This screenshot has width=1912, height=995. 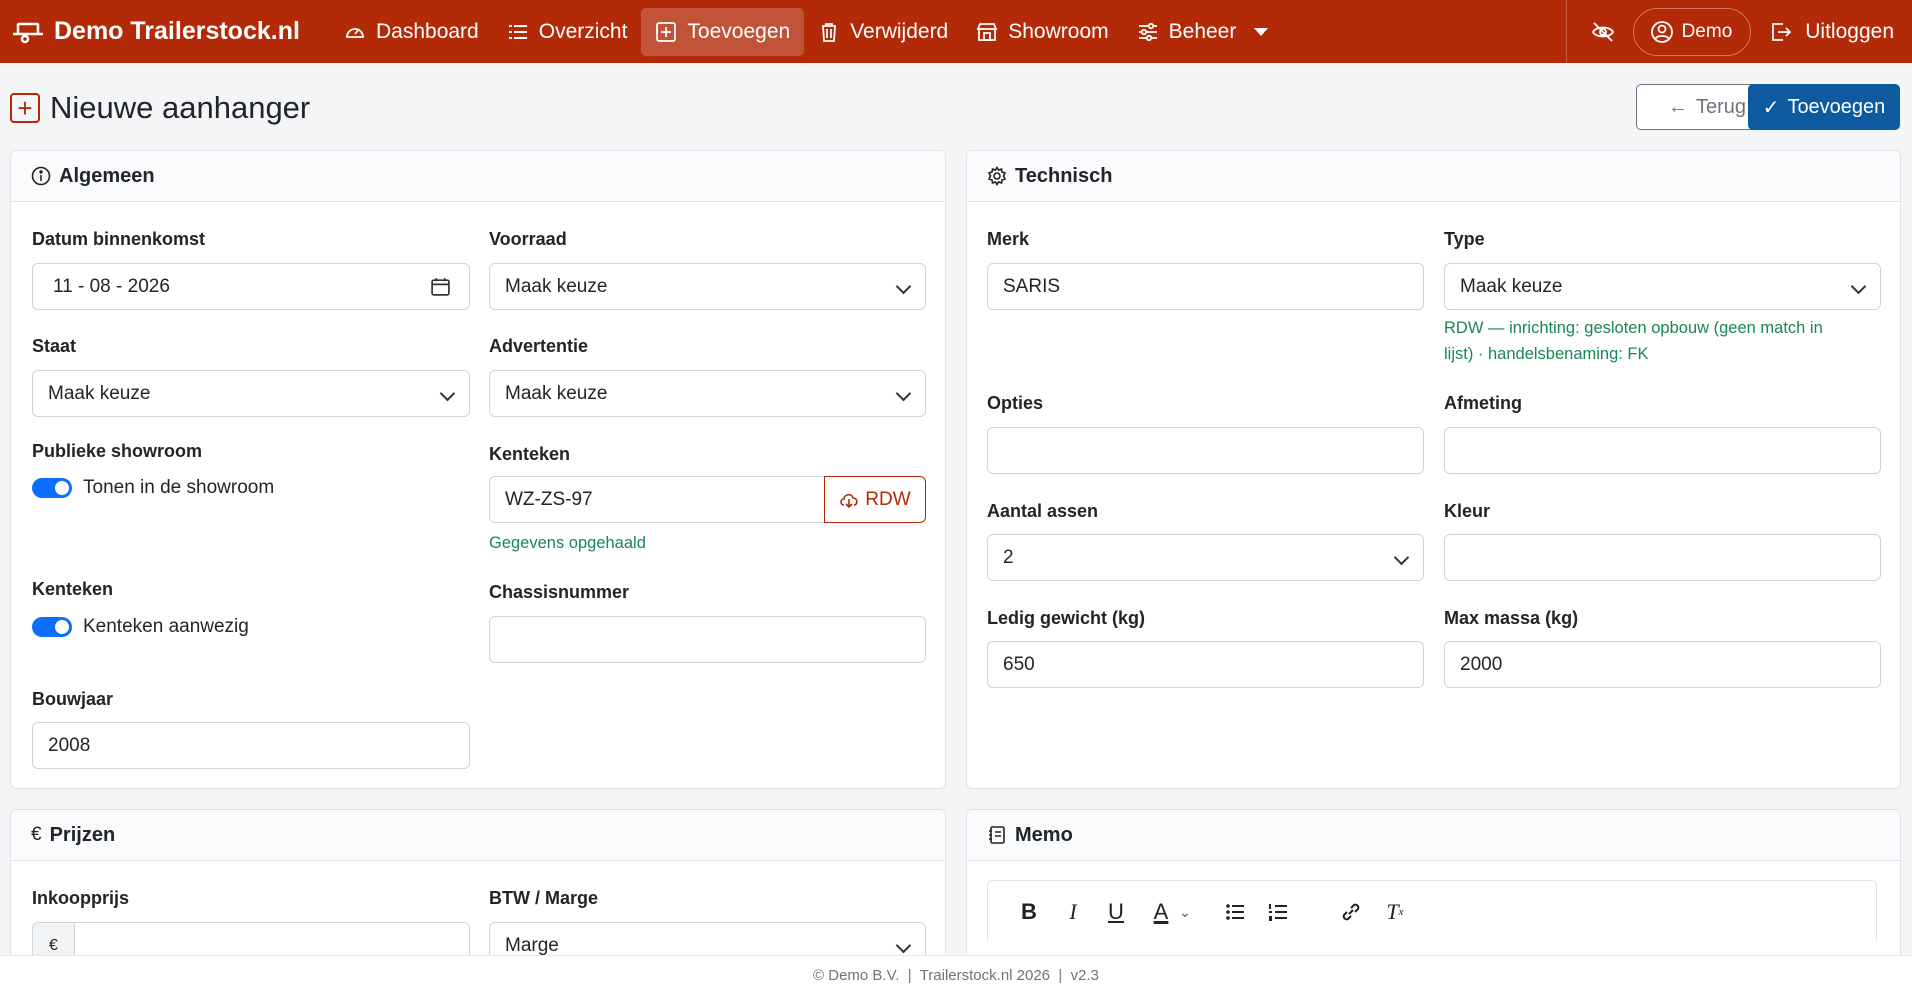 What do you see at coordinates (707, 286) in the screenshot?
I see `voorraad-select: Maak keuze` at bounding box center [707, 286].